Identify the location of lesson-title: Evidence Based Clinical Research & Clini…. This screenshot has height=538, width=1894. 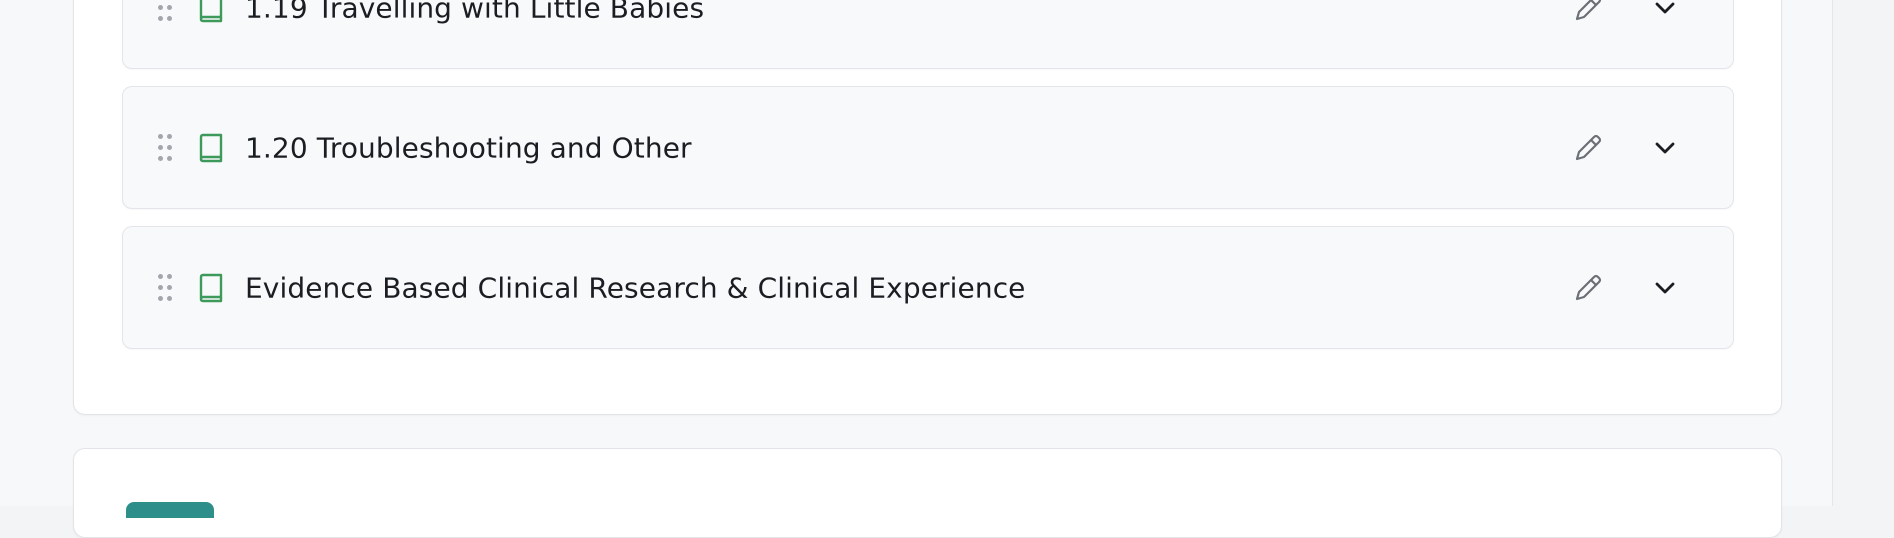
(635, 287).